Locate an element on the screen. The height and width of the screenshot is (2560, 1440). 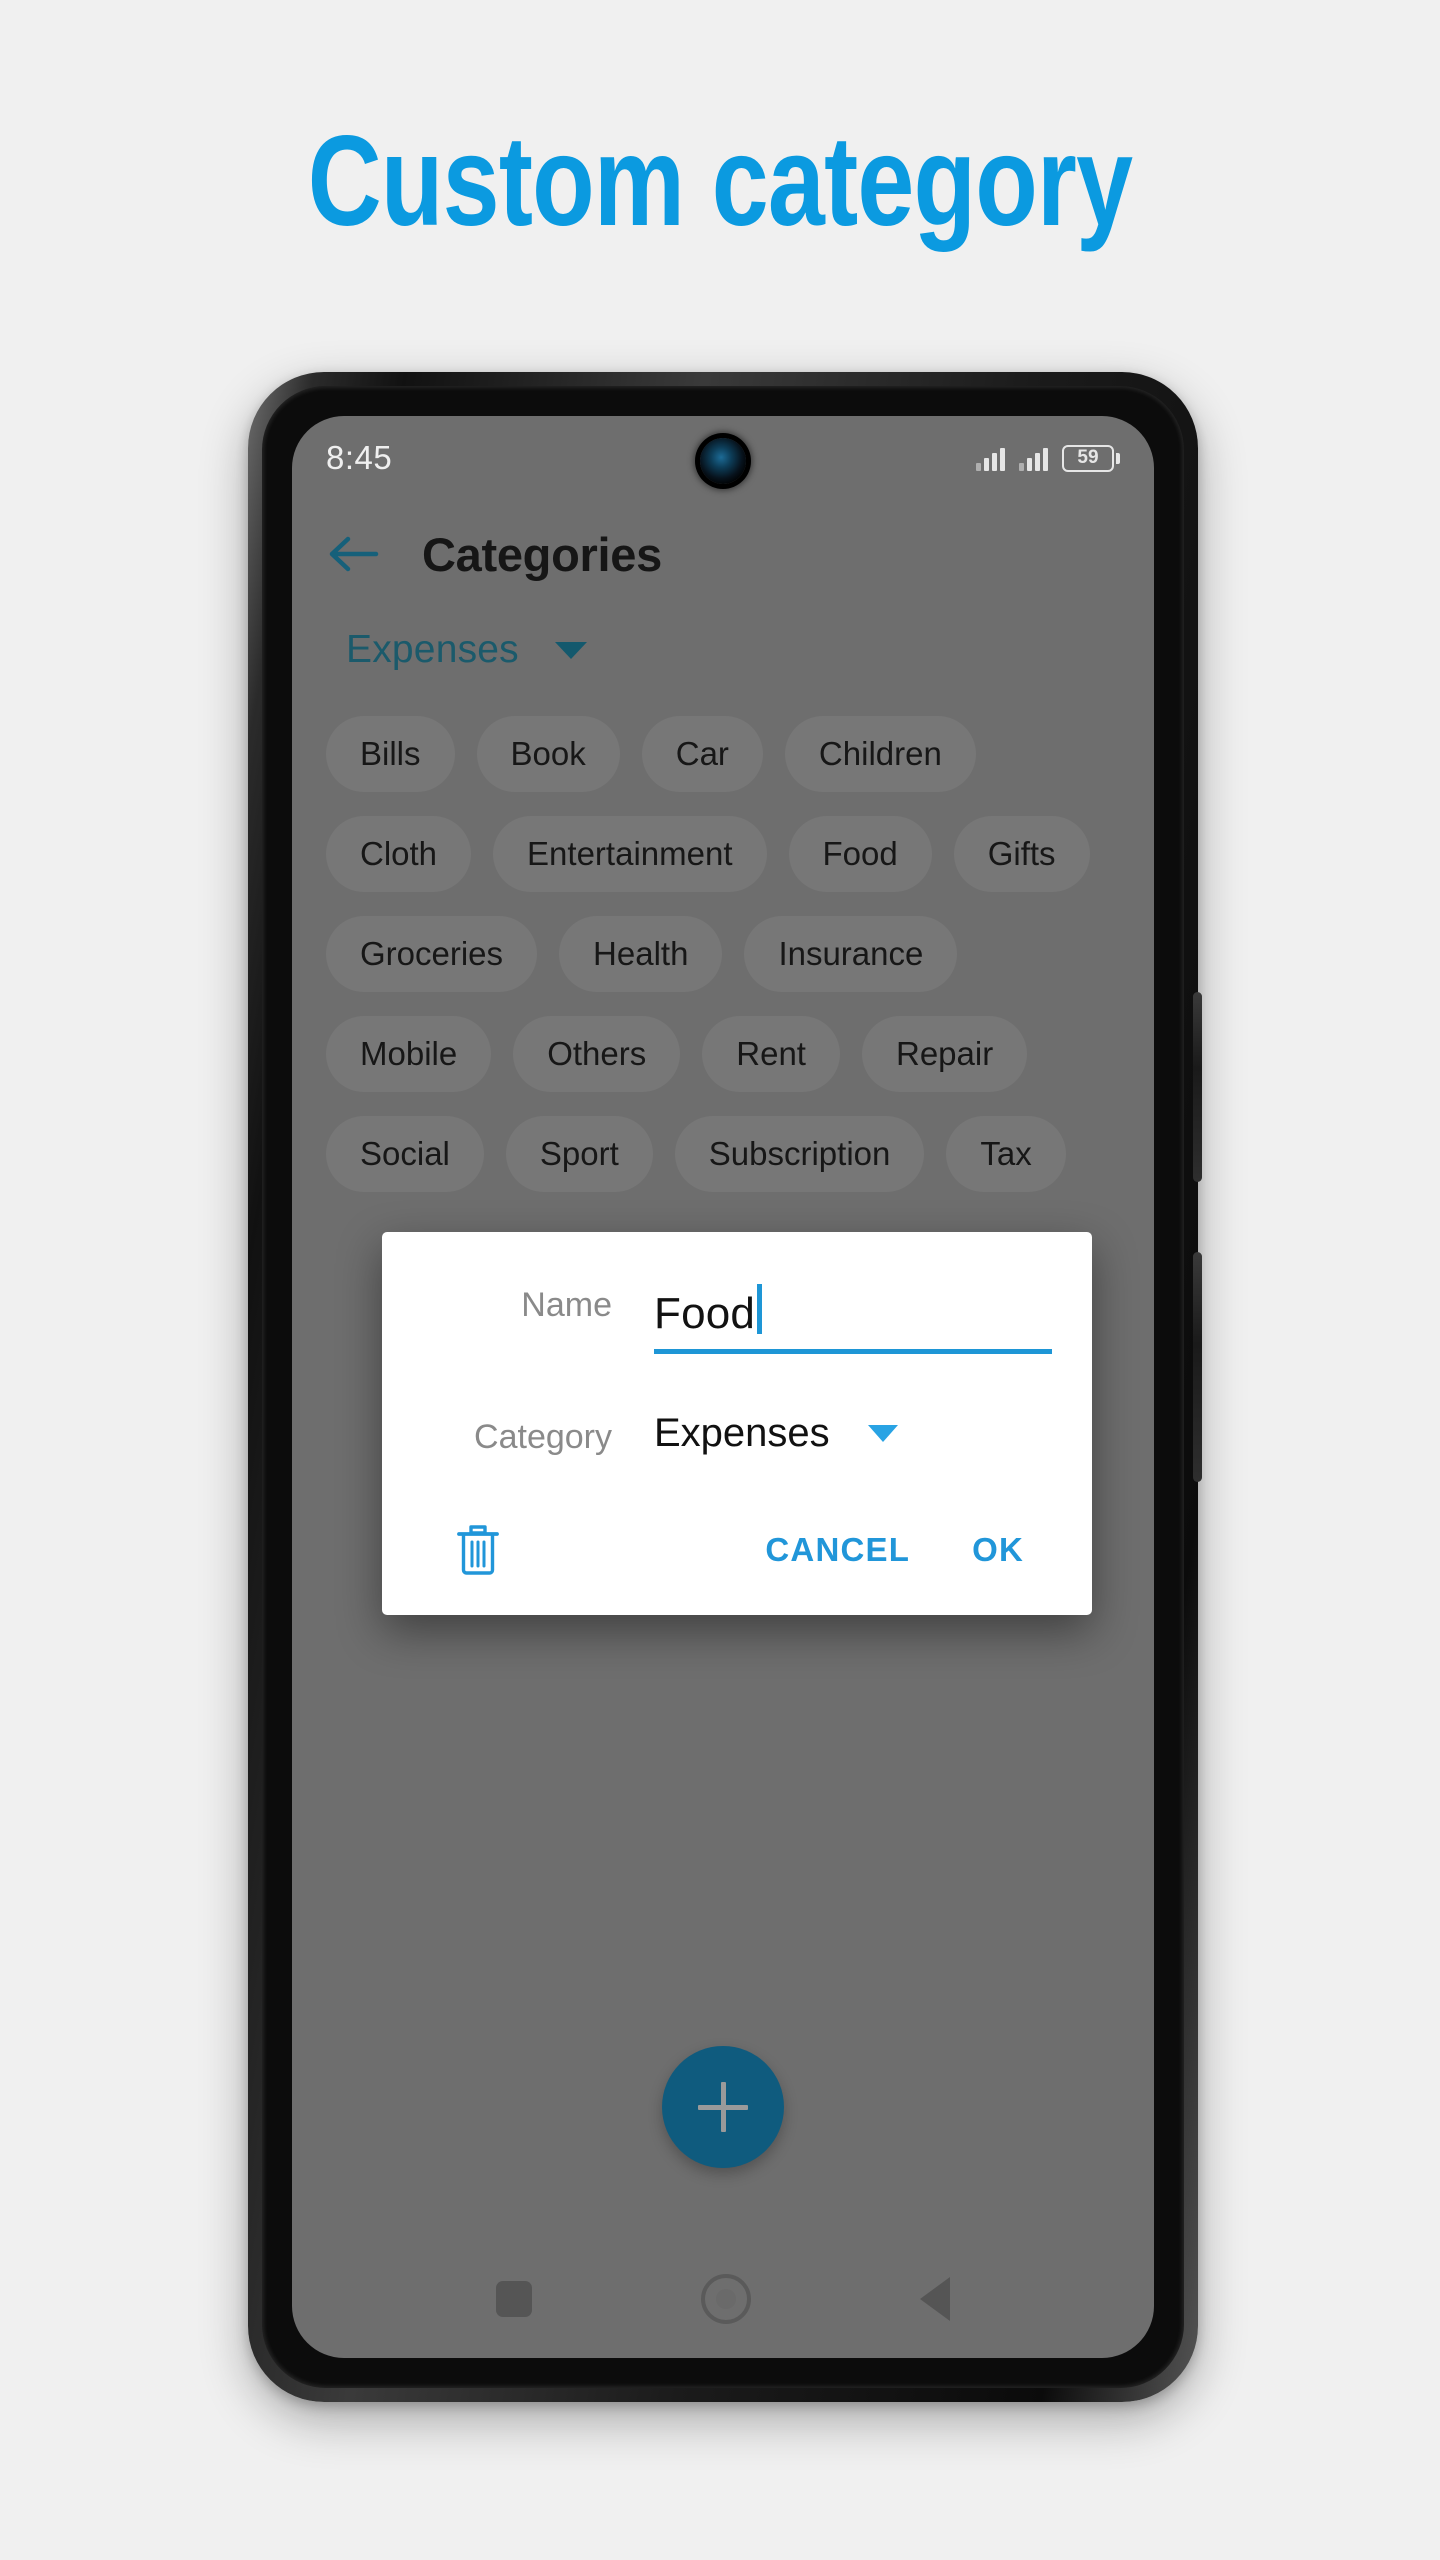
square-recents-icon is located at coordinates (514, 2299).